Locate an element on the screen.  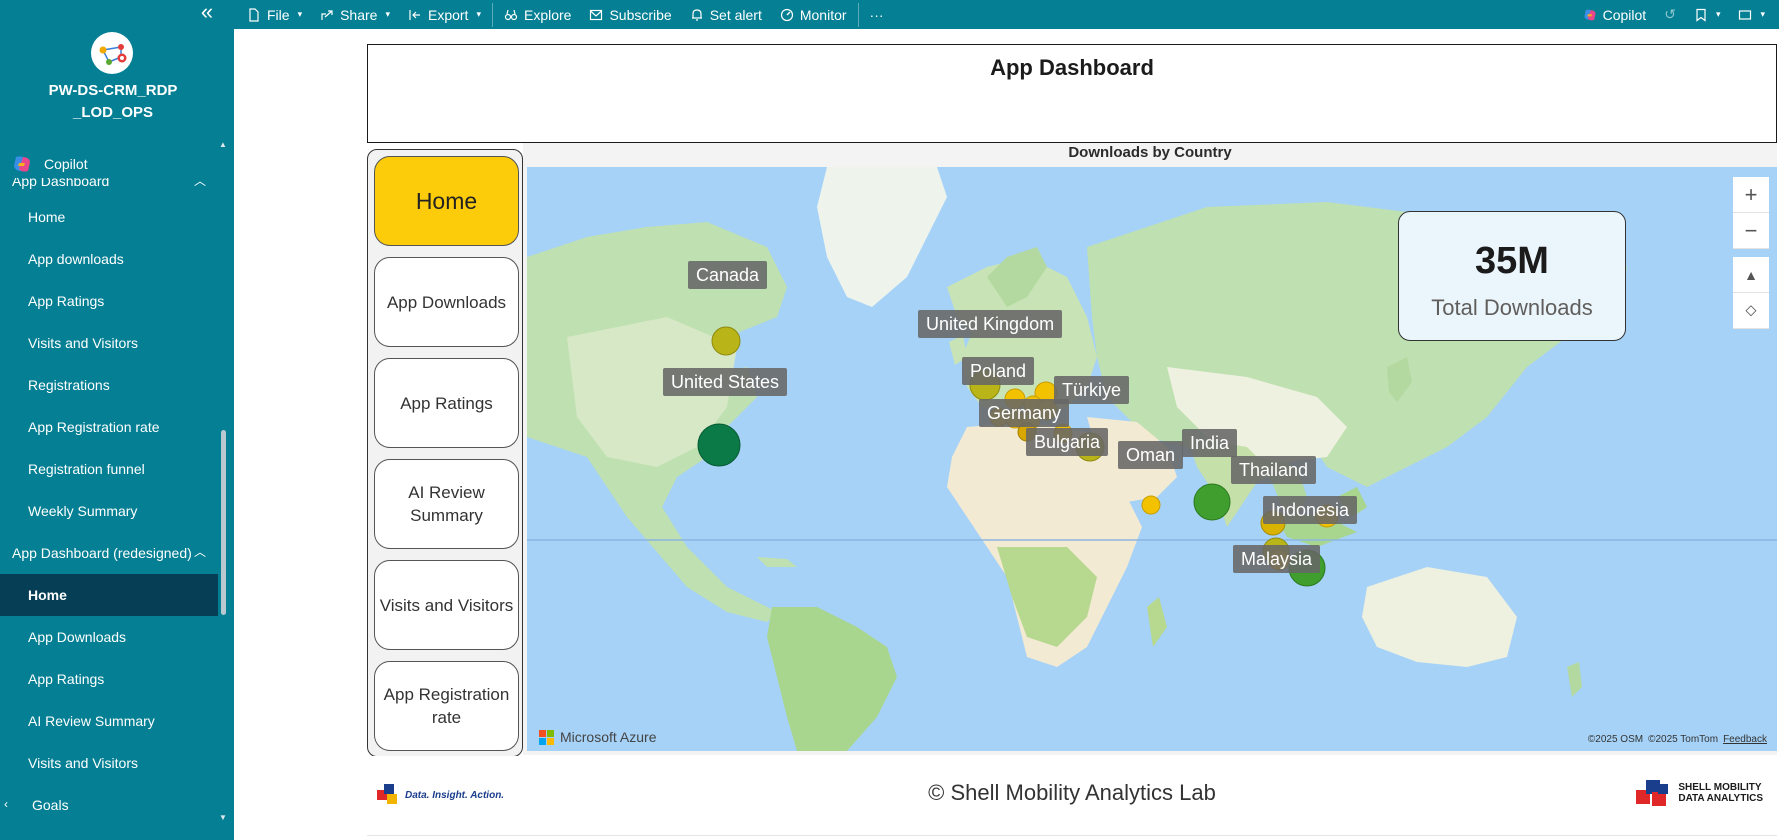
compass-button: ⬦ is located at coordinates (1751, 311).